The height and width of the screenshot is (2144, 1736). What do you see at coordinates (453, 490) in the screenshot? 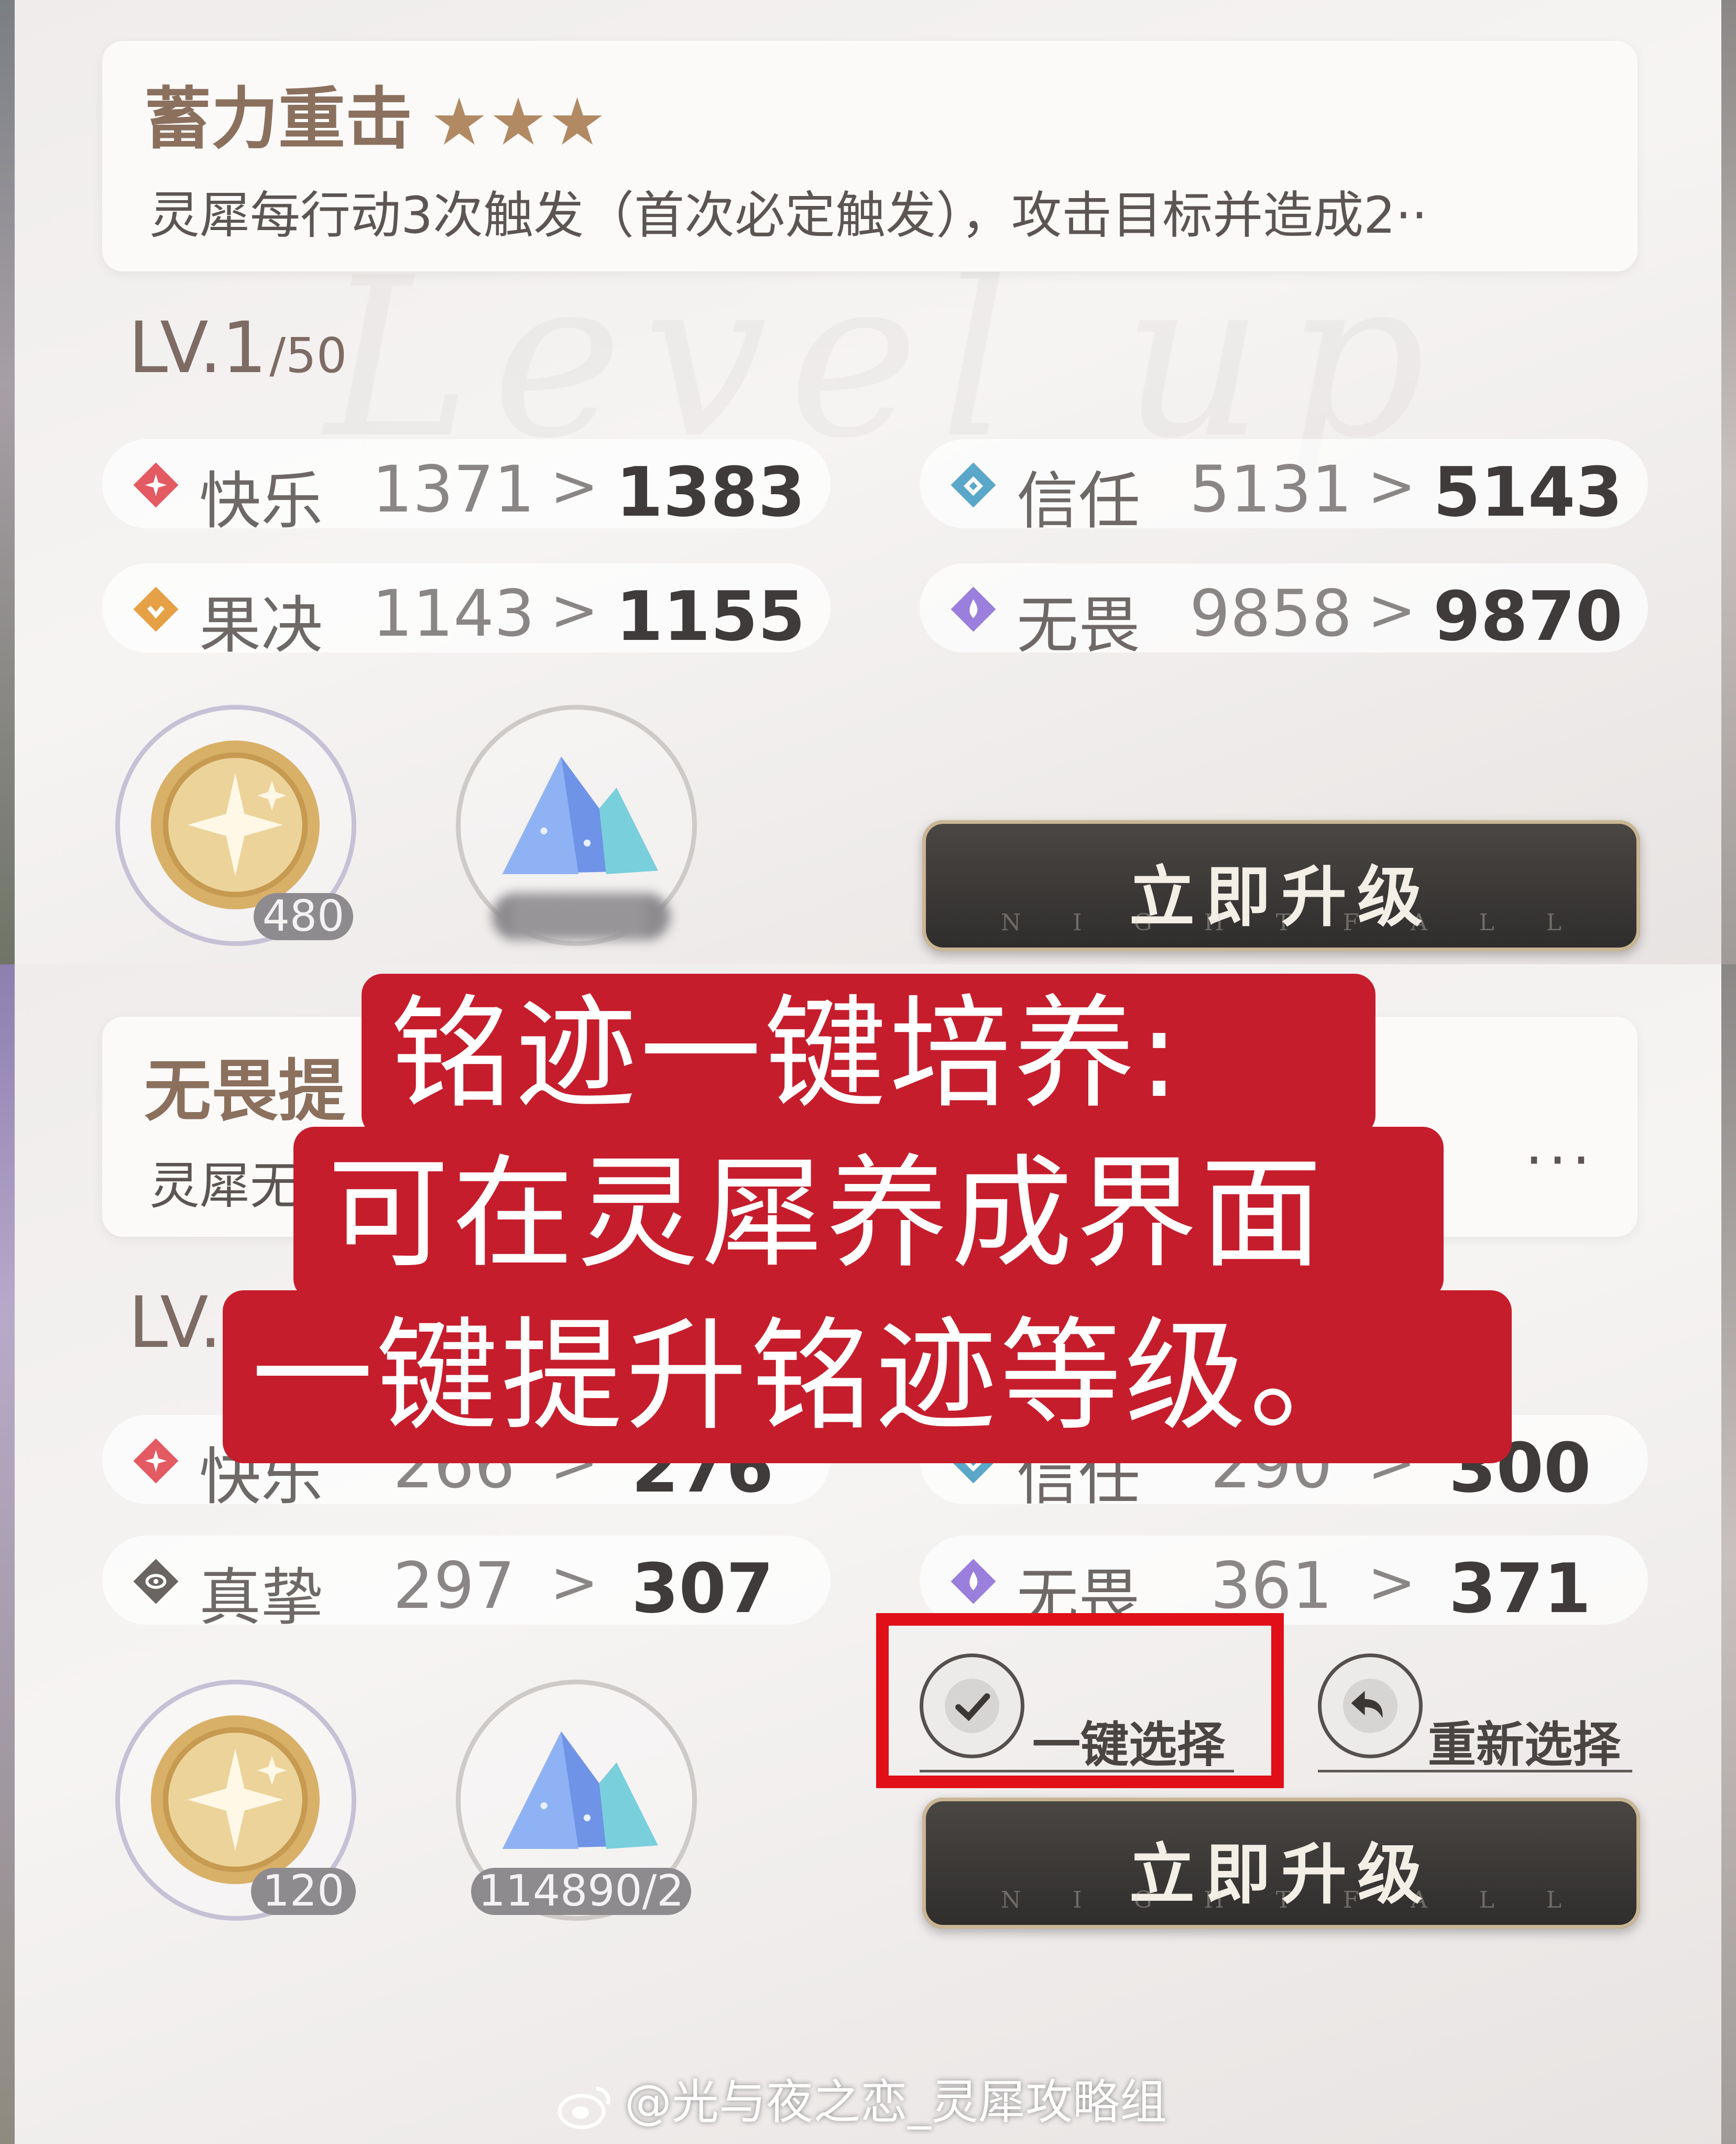
I see `stat-old-value: 1371` at bounding box center [453, 490].